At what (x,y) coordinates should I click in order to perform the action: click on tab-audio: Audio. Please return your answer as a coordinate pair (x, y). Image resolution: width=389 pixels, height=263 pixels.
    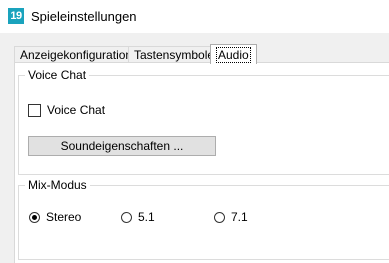
    Looking at the image, I should click on (233, 54).